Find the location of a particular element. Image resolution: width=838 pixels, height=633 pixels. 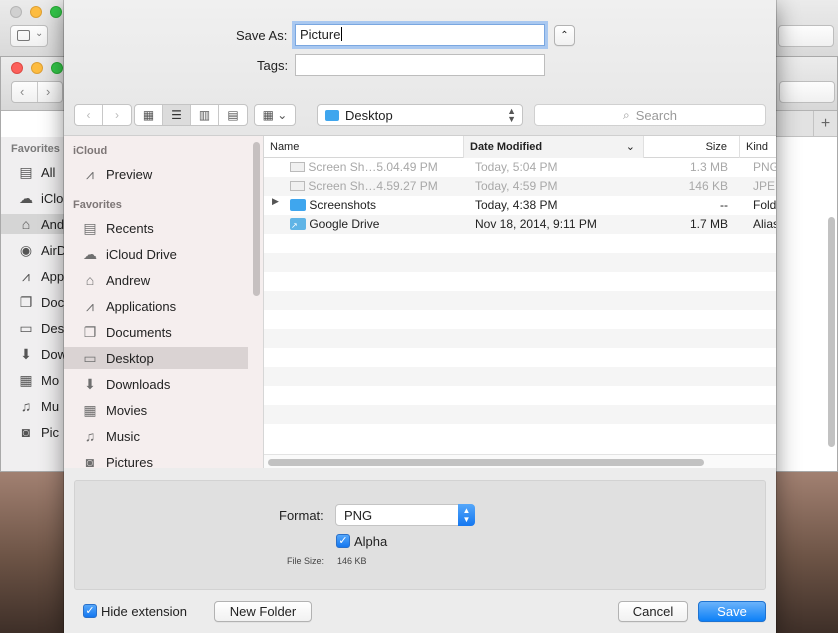

tags-field is located at coordinates (420, 65).